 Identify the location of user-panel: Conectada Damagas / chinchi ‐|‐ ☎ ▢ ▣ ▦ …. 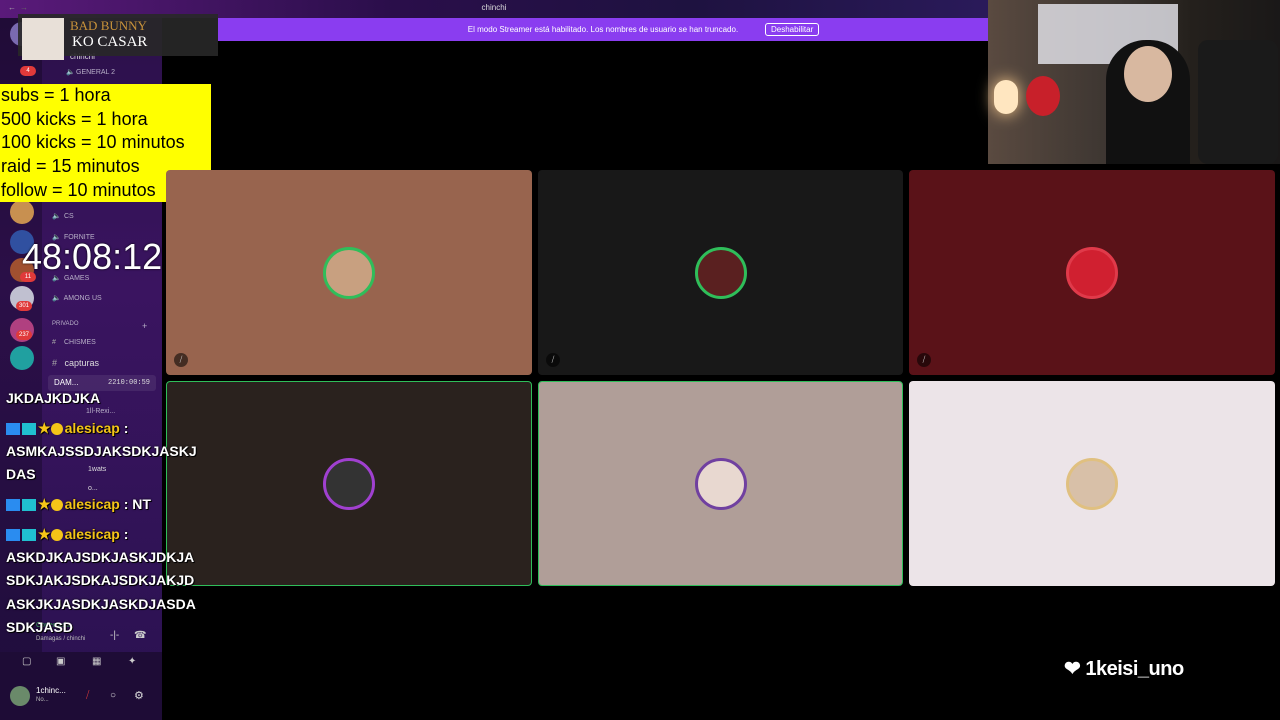
(81, 671).